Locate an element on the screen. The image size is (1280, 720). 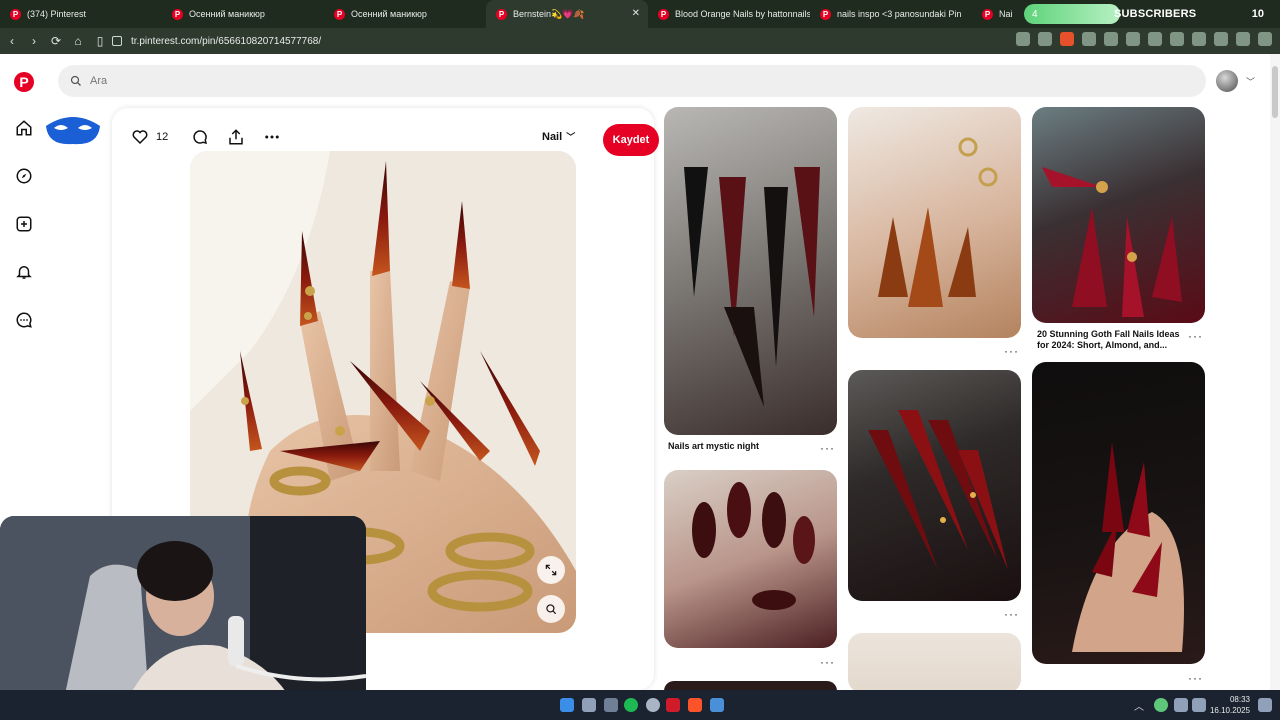
sidebar-icon is located at coordinates (1199, 39).